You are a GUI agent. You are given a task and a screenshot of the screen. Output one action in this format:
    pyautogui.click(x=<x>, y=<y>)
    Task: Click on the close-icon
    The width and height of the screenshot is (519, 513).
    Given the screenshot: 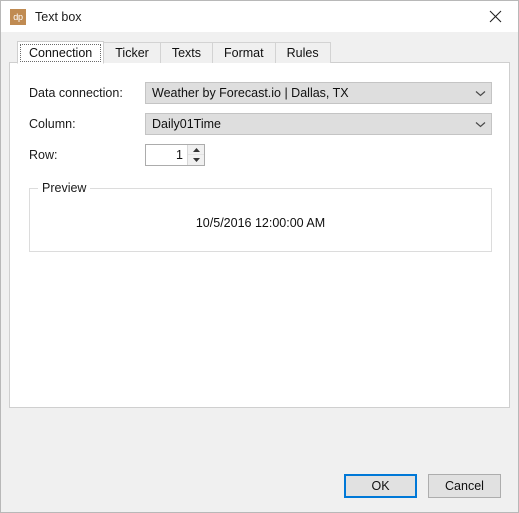 What is the action you would take?
    pyautogui.click(x=495, y=16)
    